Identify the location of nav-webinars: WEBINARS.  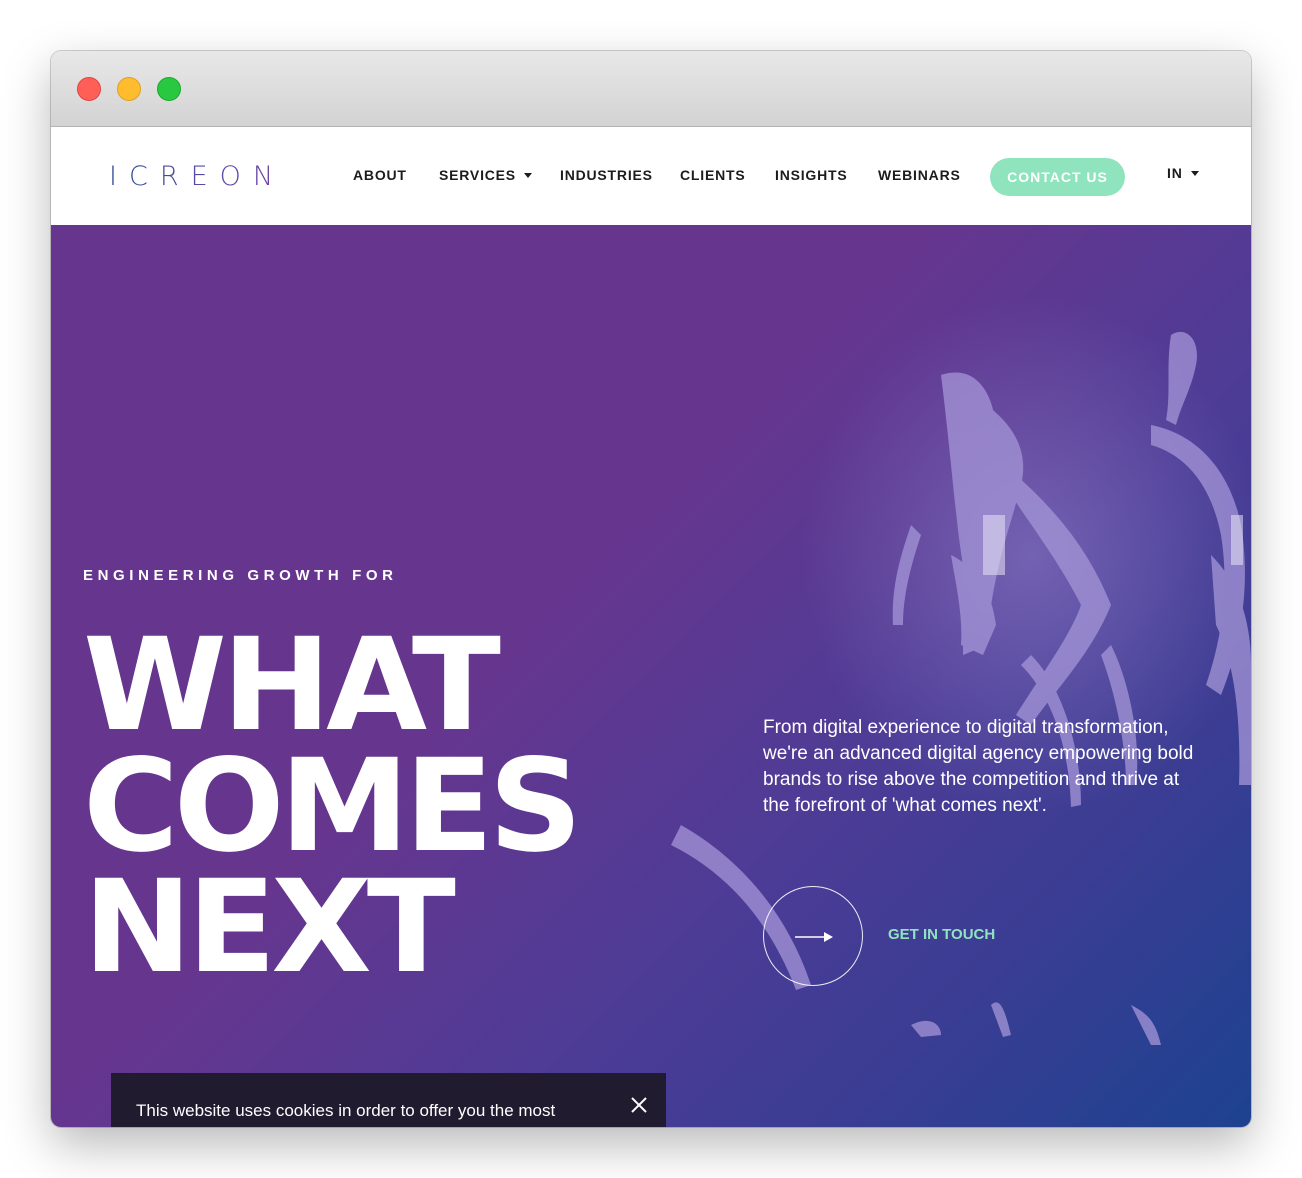
(919, 175).